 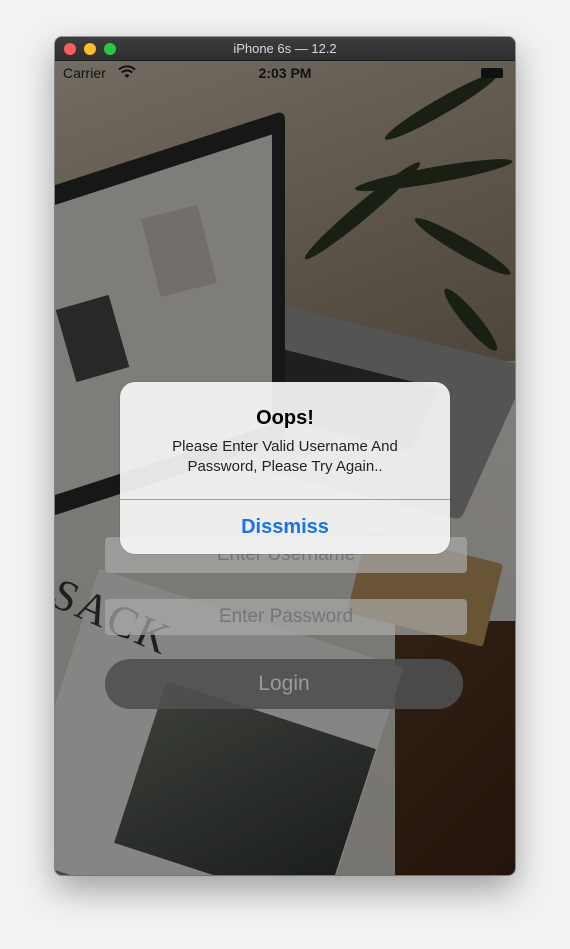 I want to click on battery-icon, so click(x=492, y=73).